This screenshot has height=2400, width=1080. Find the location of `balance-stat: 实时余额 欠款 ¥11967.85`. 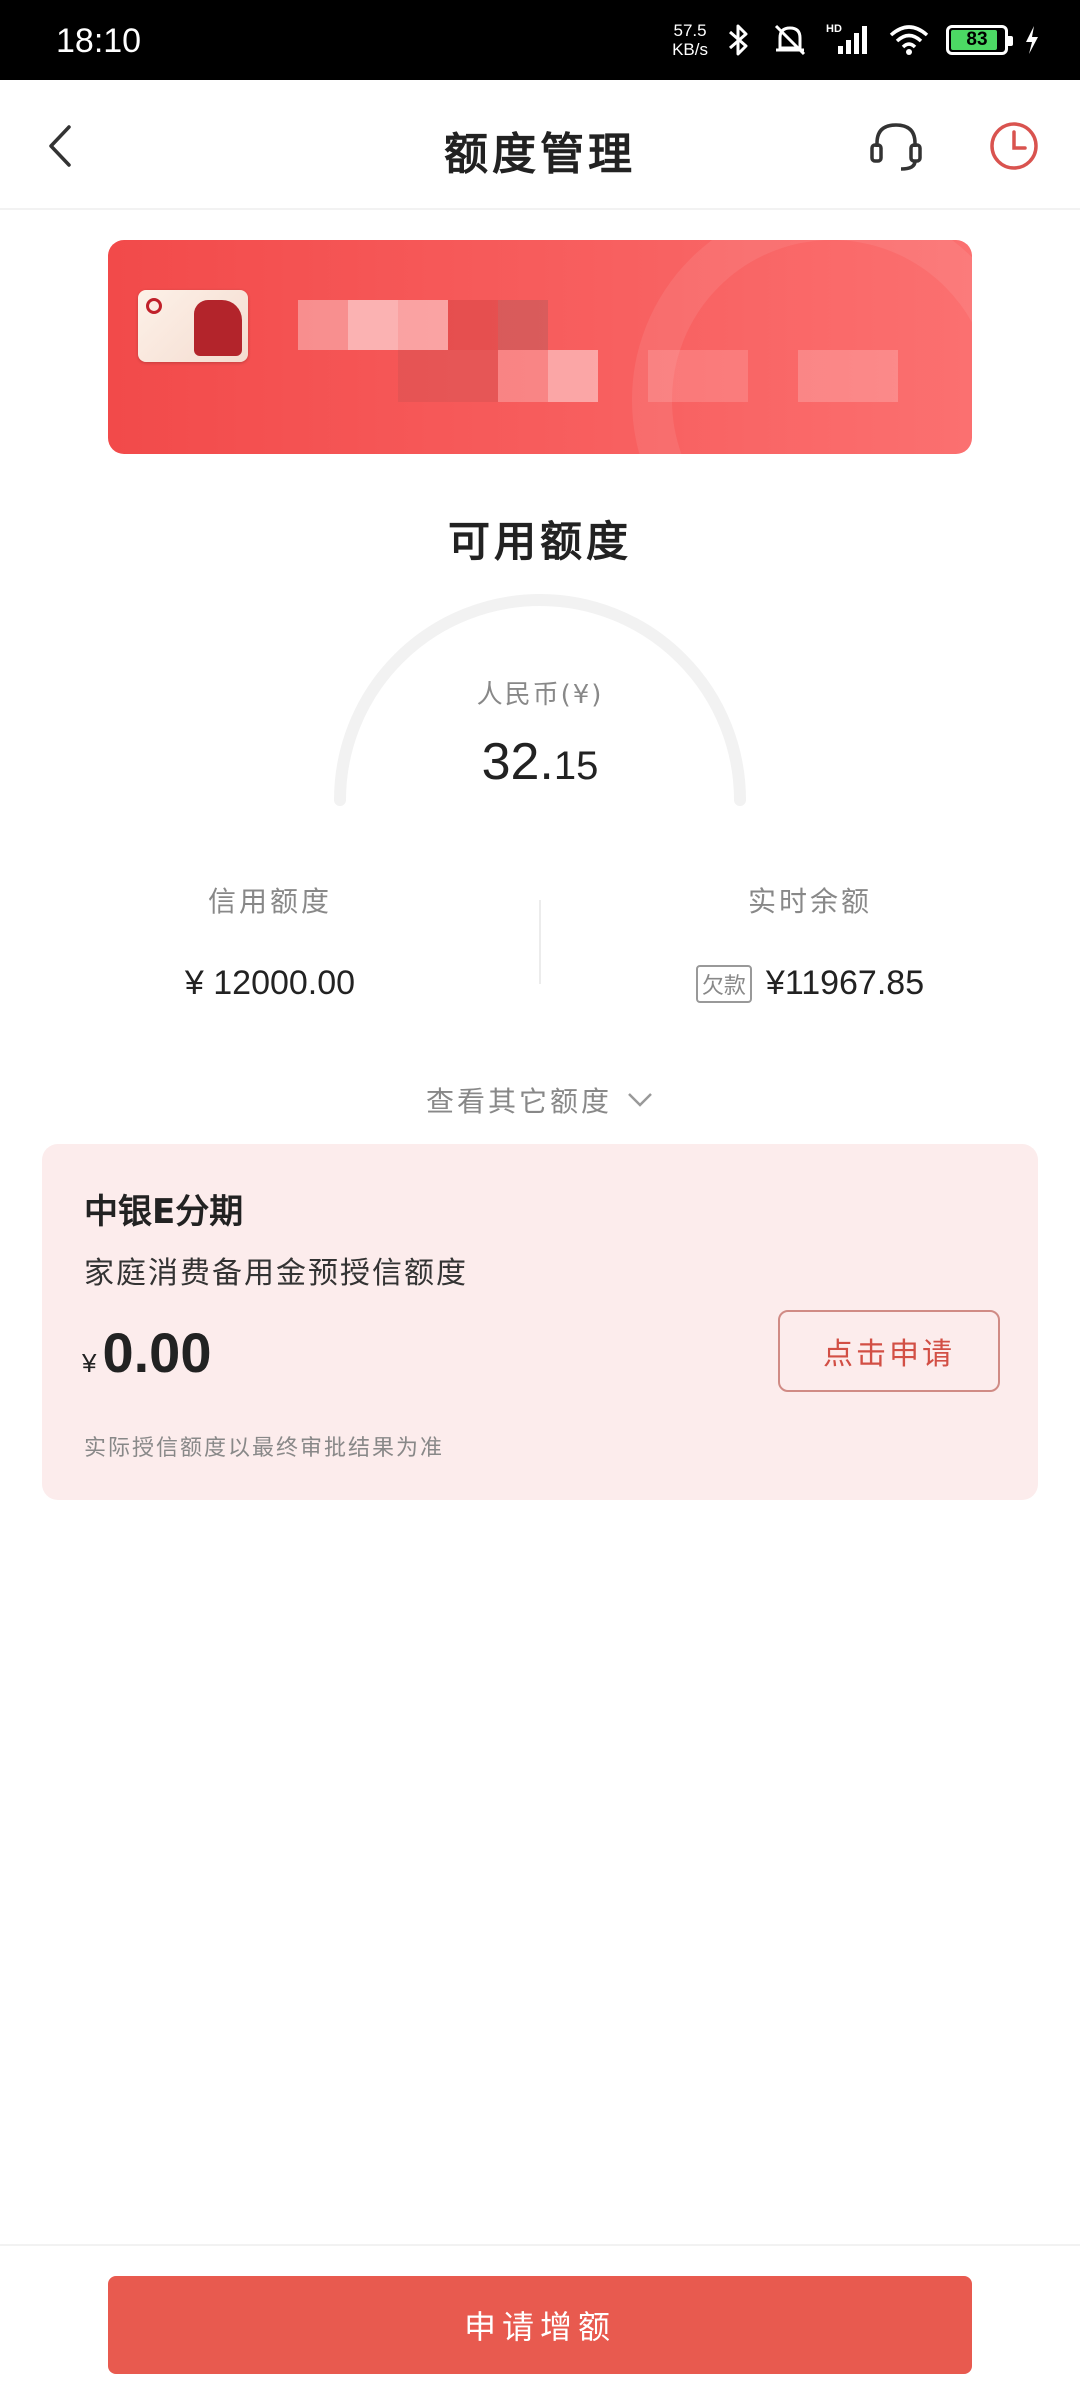

balance-stat: 实时余额 欠款 ¥11967.85 is located at coordinates (810, 941).